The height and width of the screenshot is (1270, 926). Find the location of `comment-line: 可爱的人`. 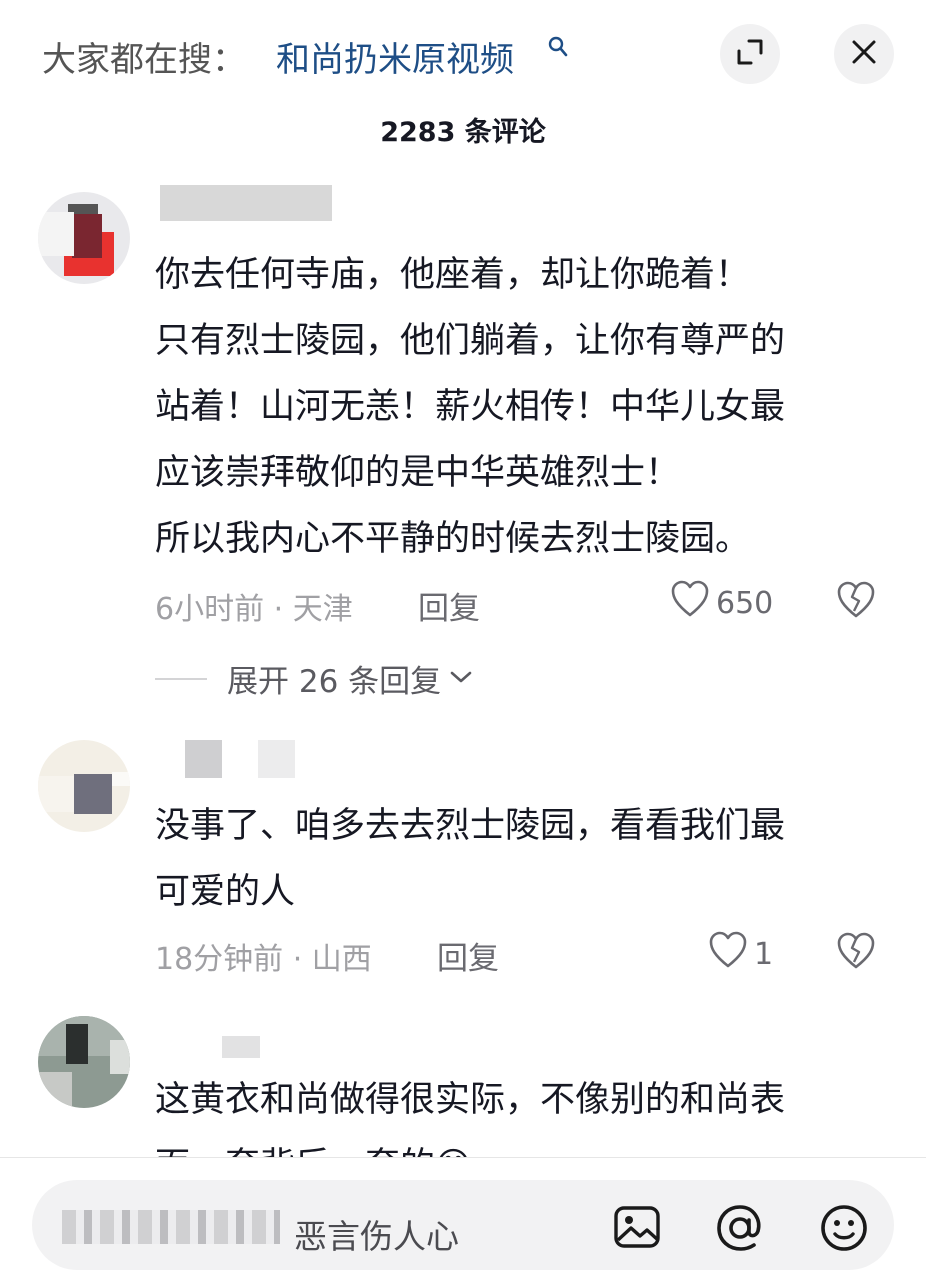

comment-line: 可爱的人 is located at coordinates (225, 892).